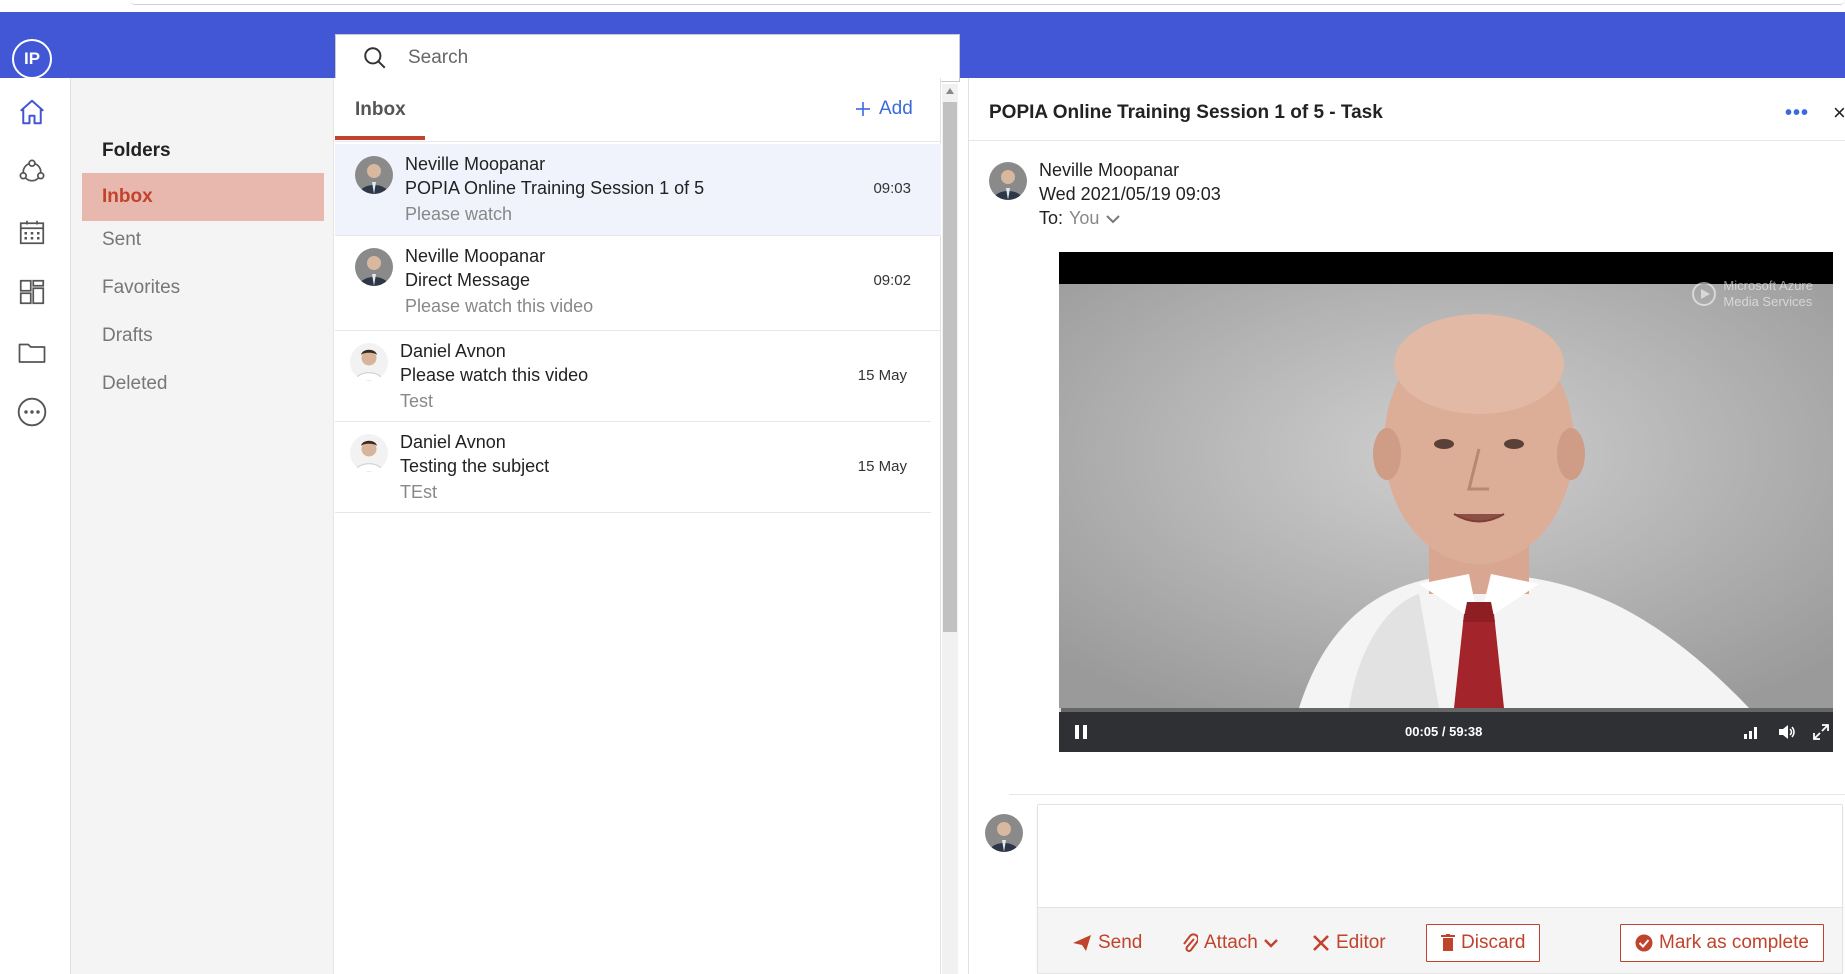 Image resolution: width=1845 pixels, height=974 pixels. Describe the element at coordinates (896, 108) in the screenshot. I see `add-label: Add` at that location.